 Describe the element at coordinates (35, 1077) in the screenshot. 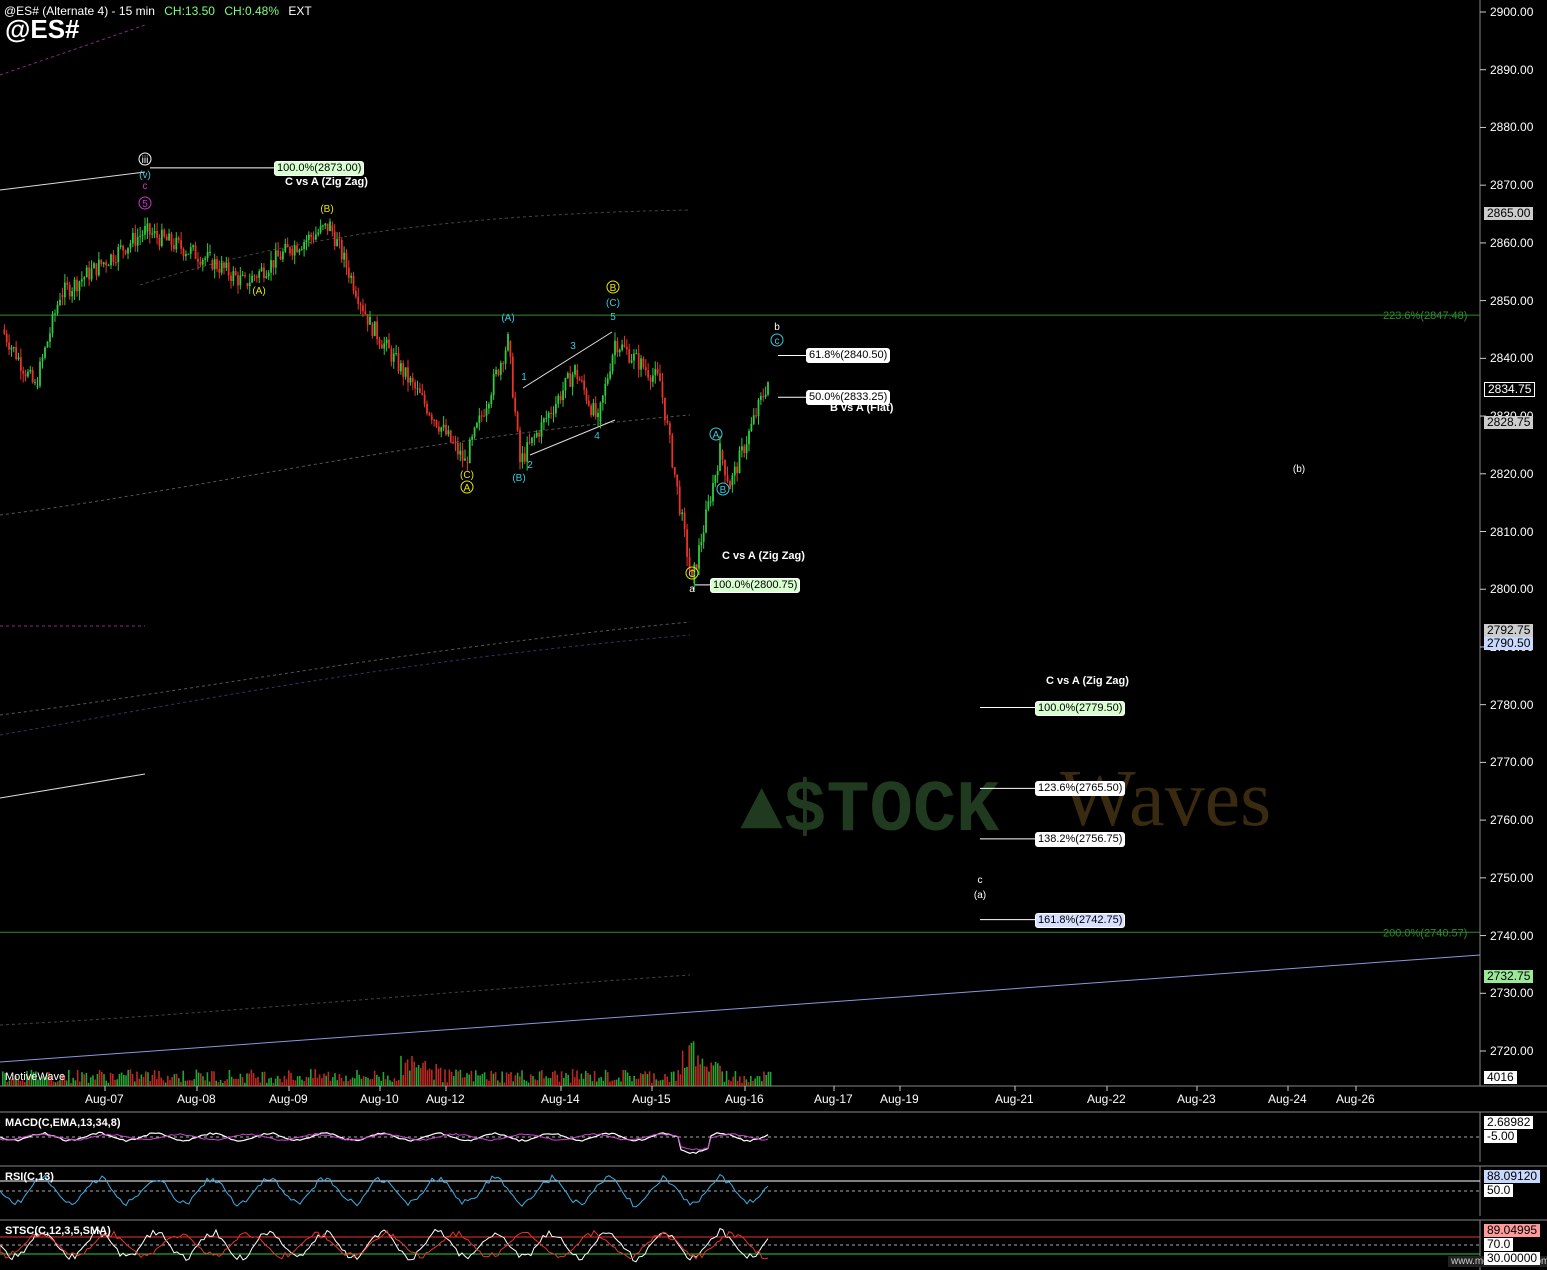

I see `motivewave-label: MotiveWave` at that location.